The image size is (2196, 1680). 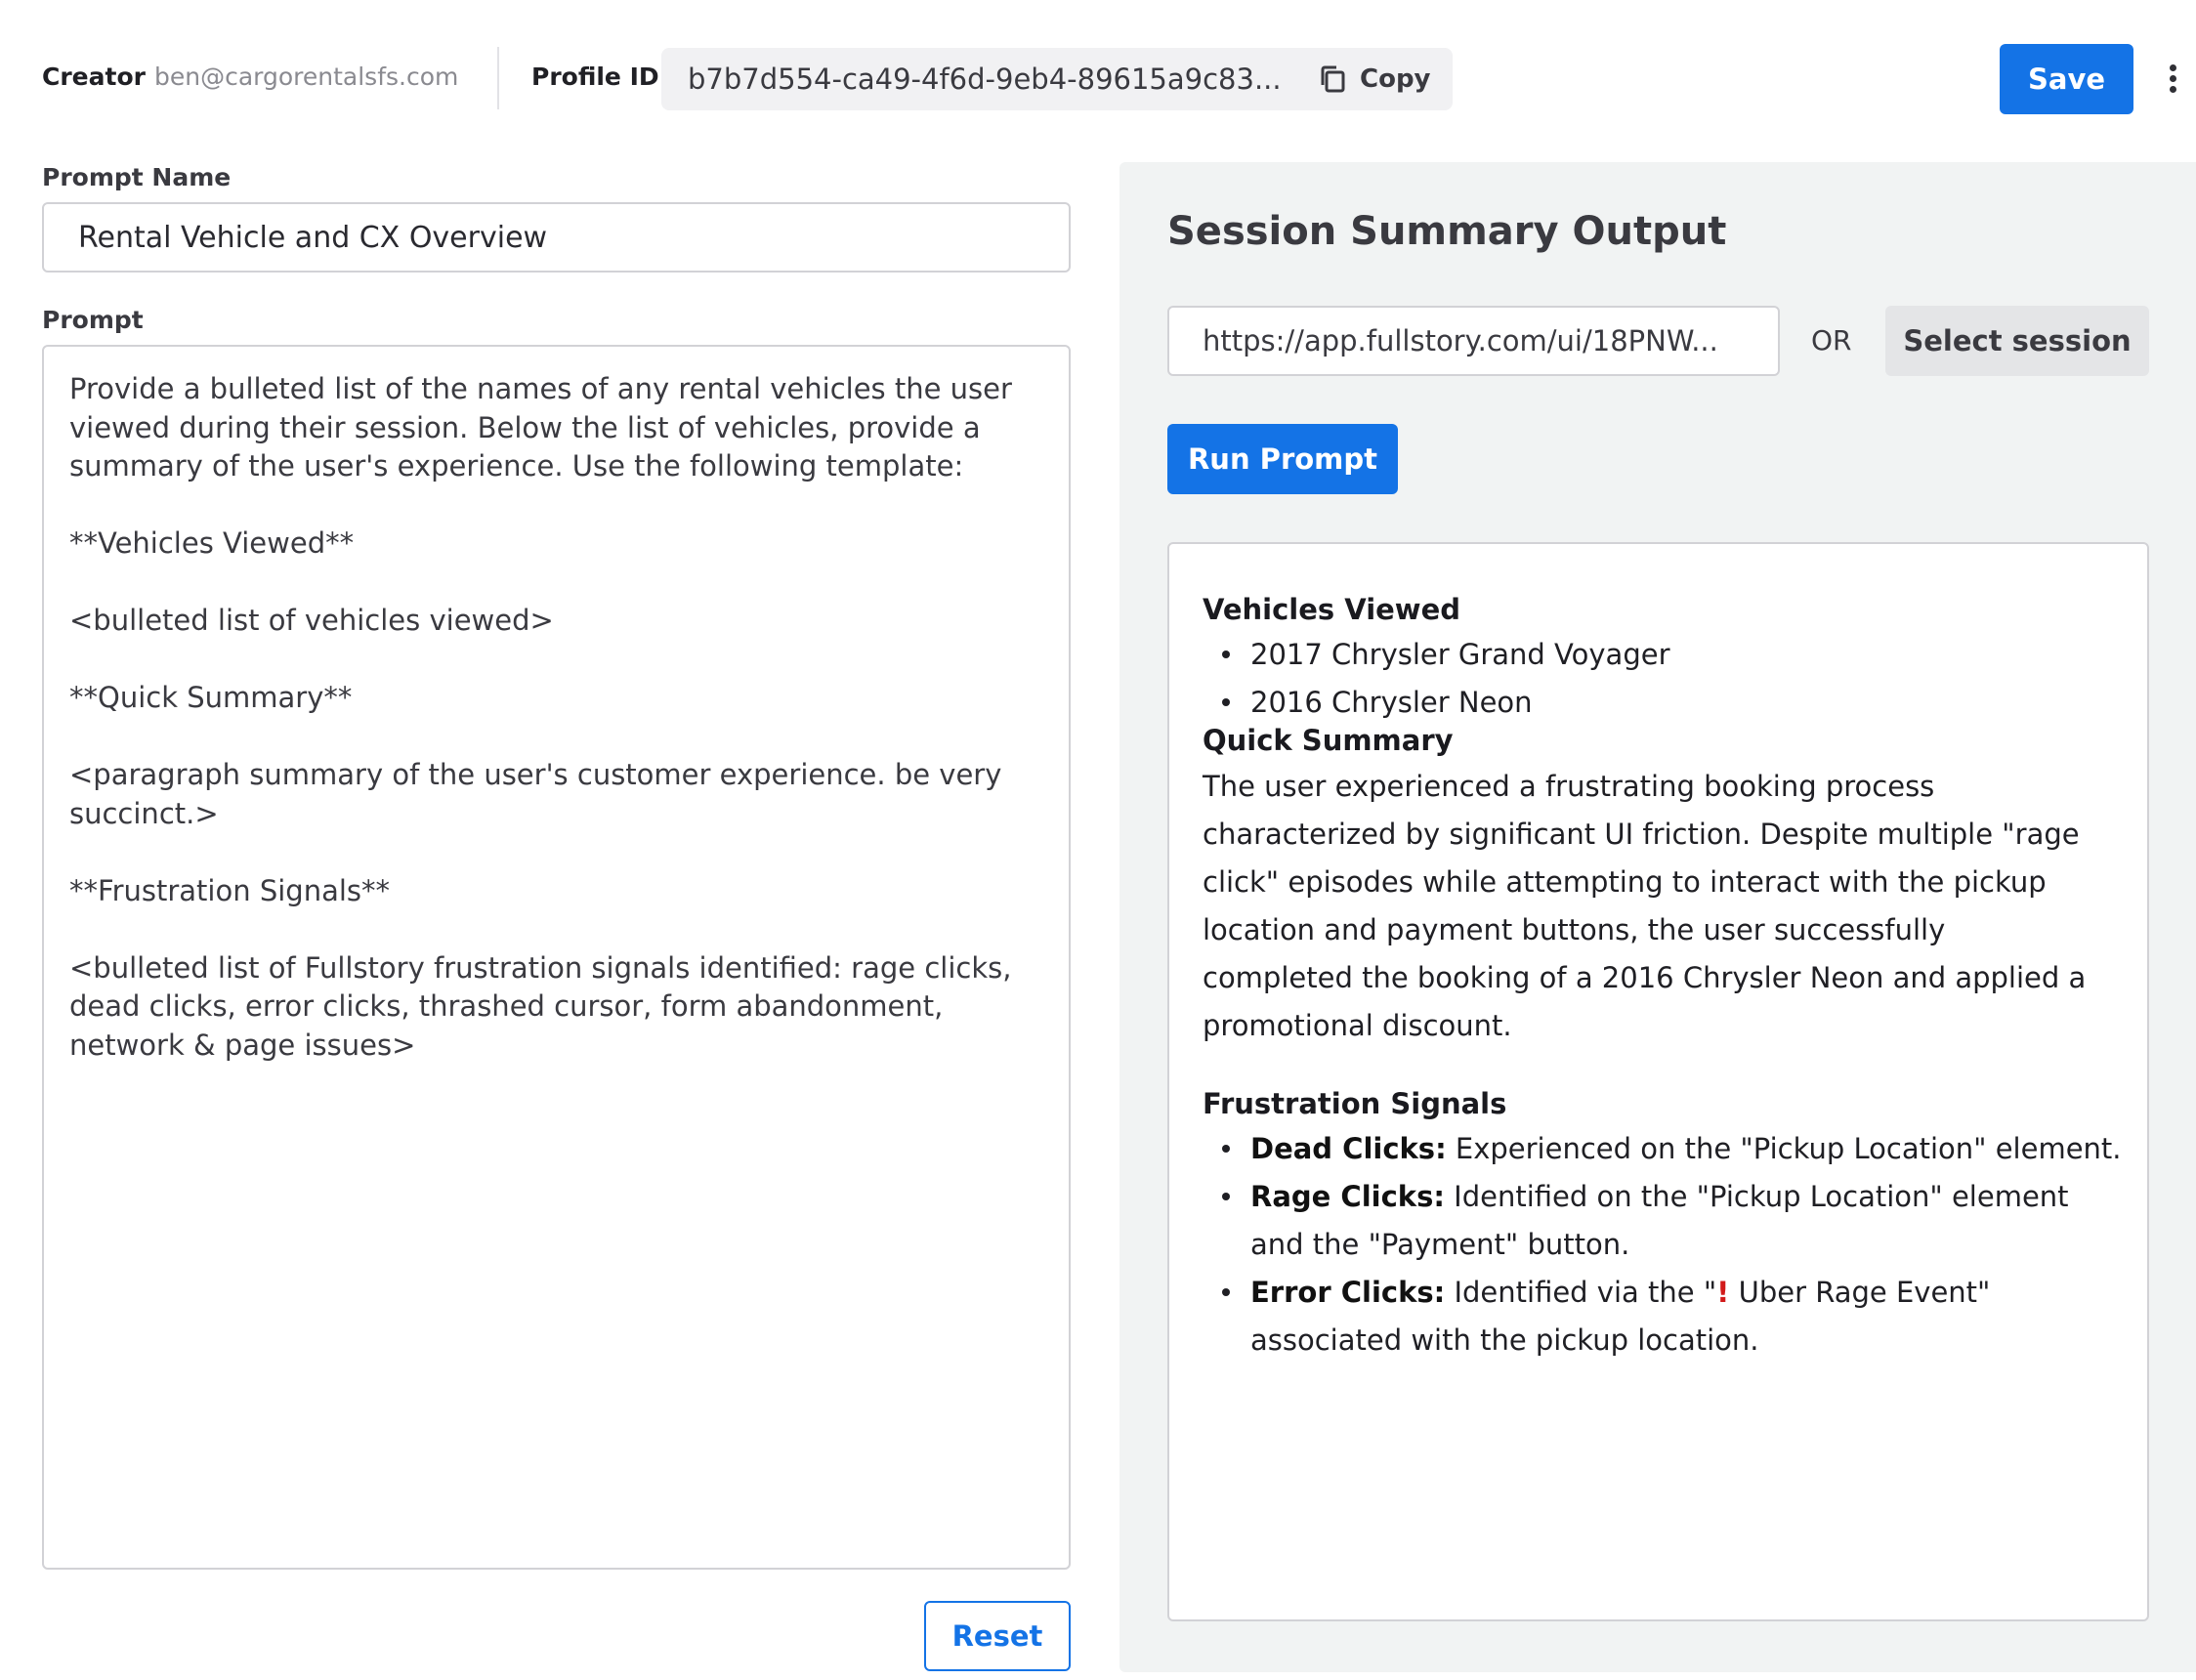 What do you see at coordinates (1355, 1103) in the screenshot?
I see `signals-heading: Frustration Signals` at bounding box center [1355, 1103].